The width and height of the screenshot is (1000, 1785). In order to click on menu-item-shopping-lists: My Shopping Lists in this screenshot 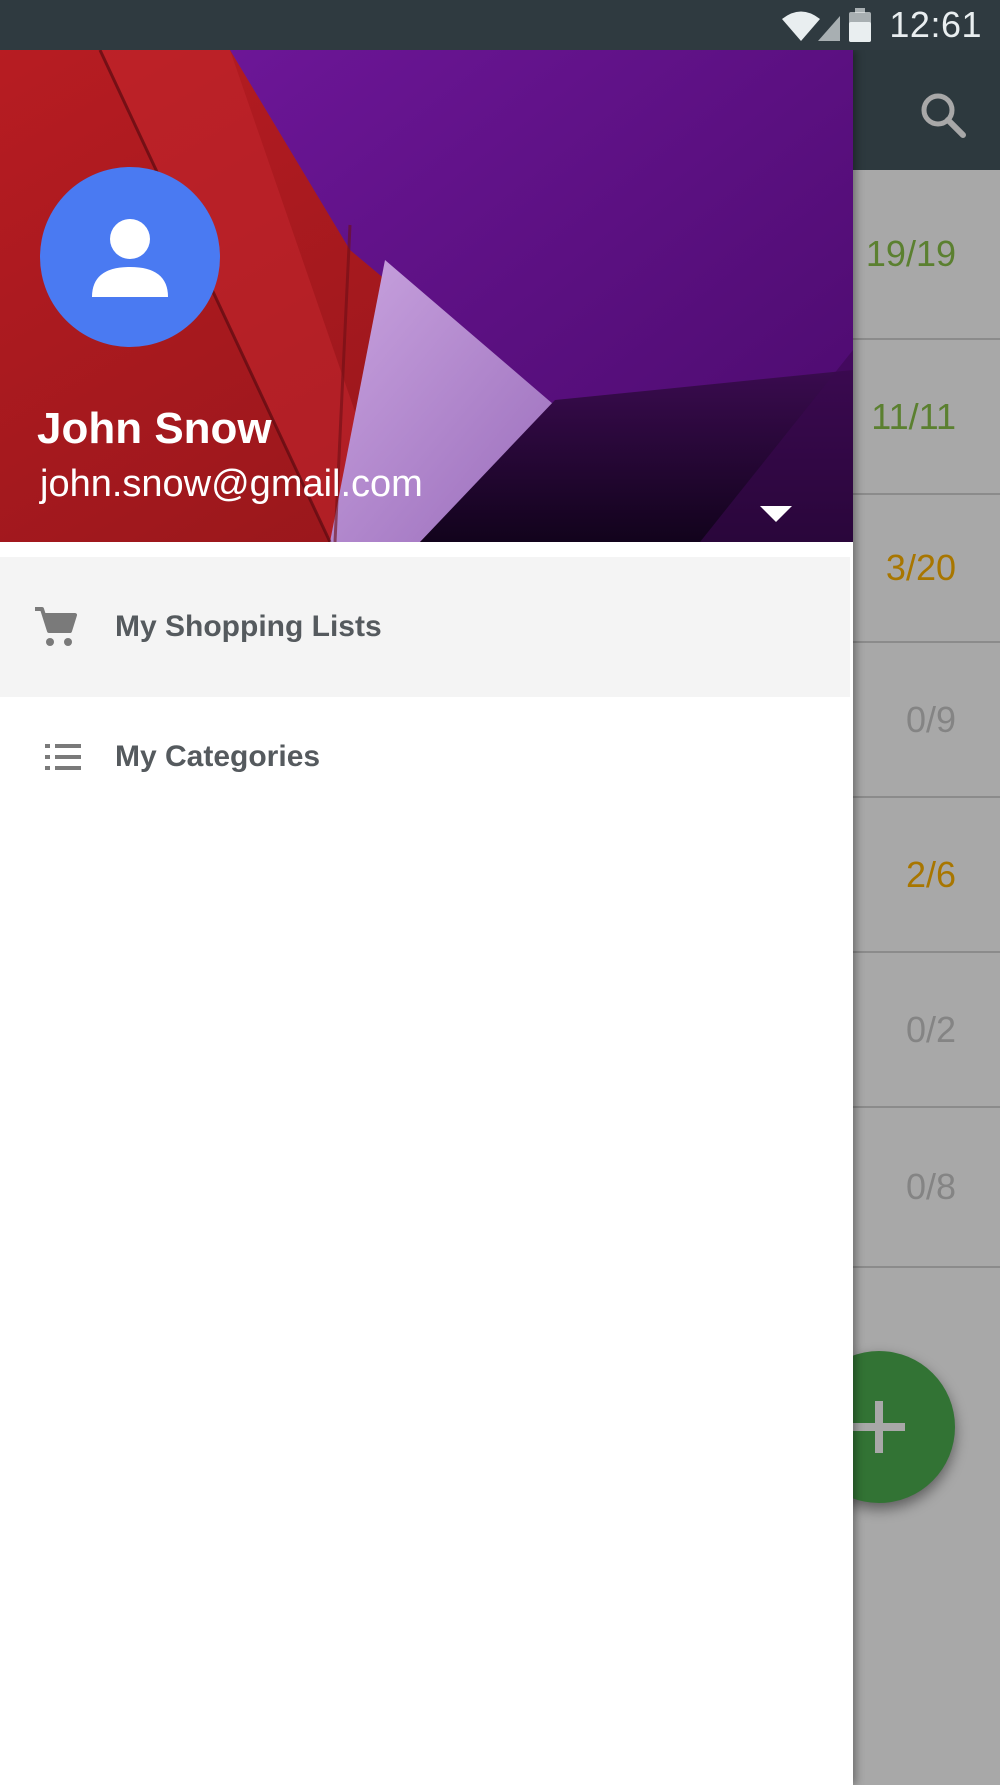, I will do `click(425, 627)`.